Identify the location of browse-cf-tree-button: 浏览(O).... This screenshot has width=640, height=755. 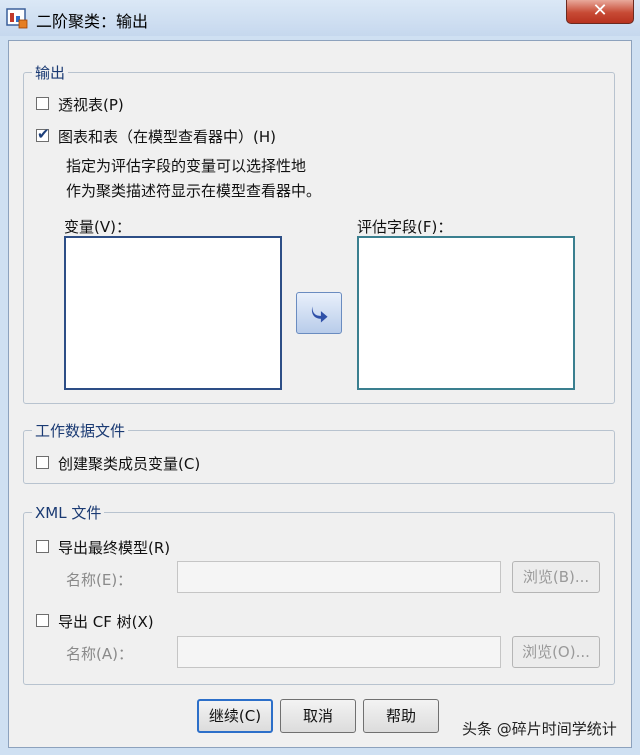
(556, 652).